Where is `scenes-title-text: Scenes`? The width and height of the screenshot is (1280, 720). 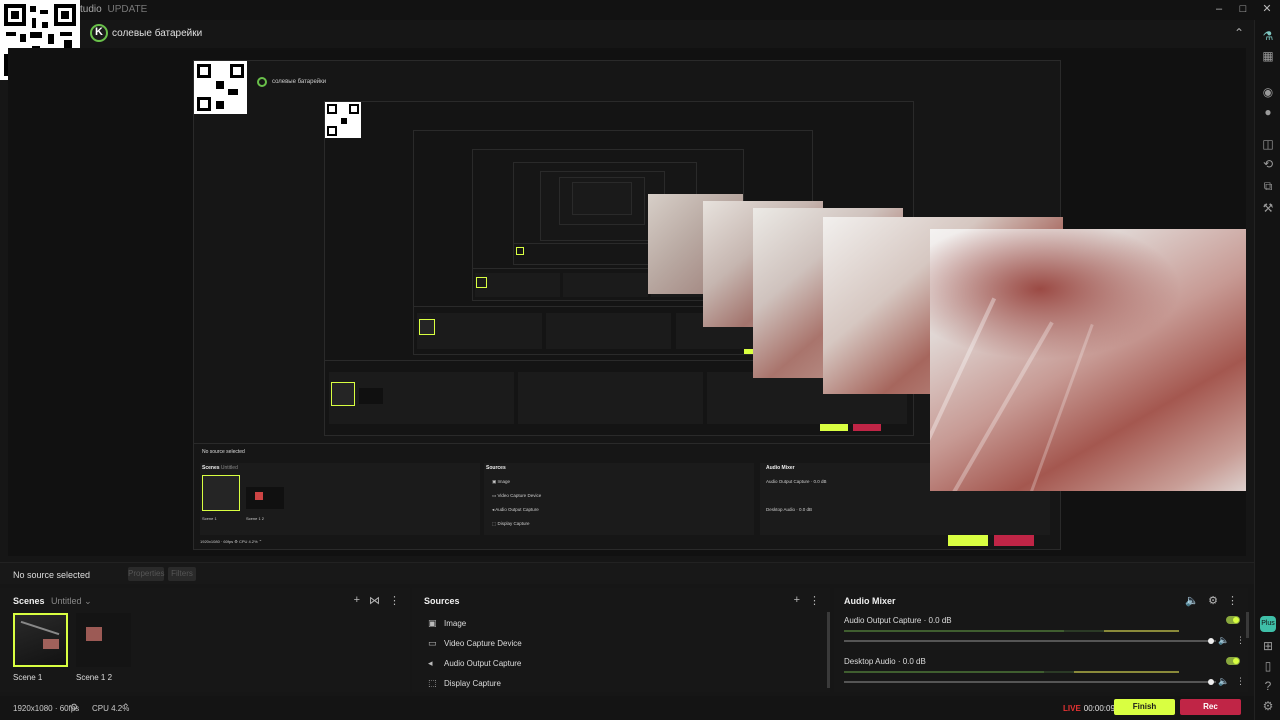
scenes-title-text: Scenes is located at coordinates (29, 601).